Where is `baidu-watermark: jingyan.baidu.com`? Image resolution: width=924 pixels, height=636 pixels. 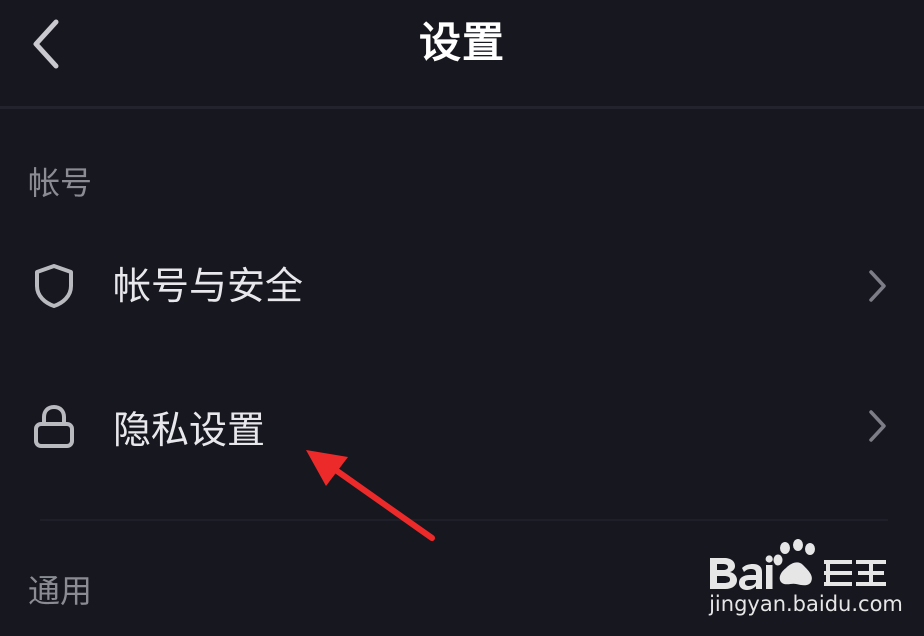 baidu-watermark: jingyan.baidu.com is located at coordinates (806, 583).